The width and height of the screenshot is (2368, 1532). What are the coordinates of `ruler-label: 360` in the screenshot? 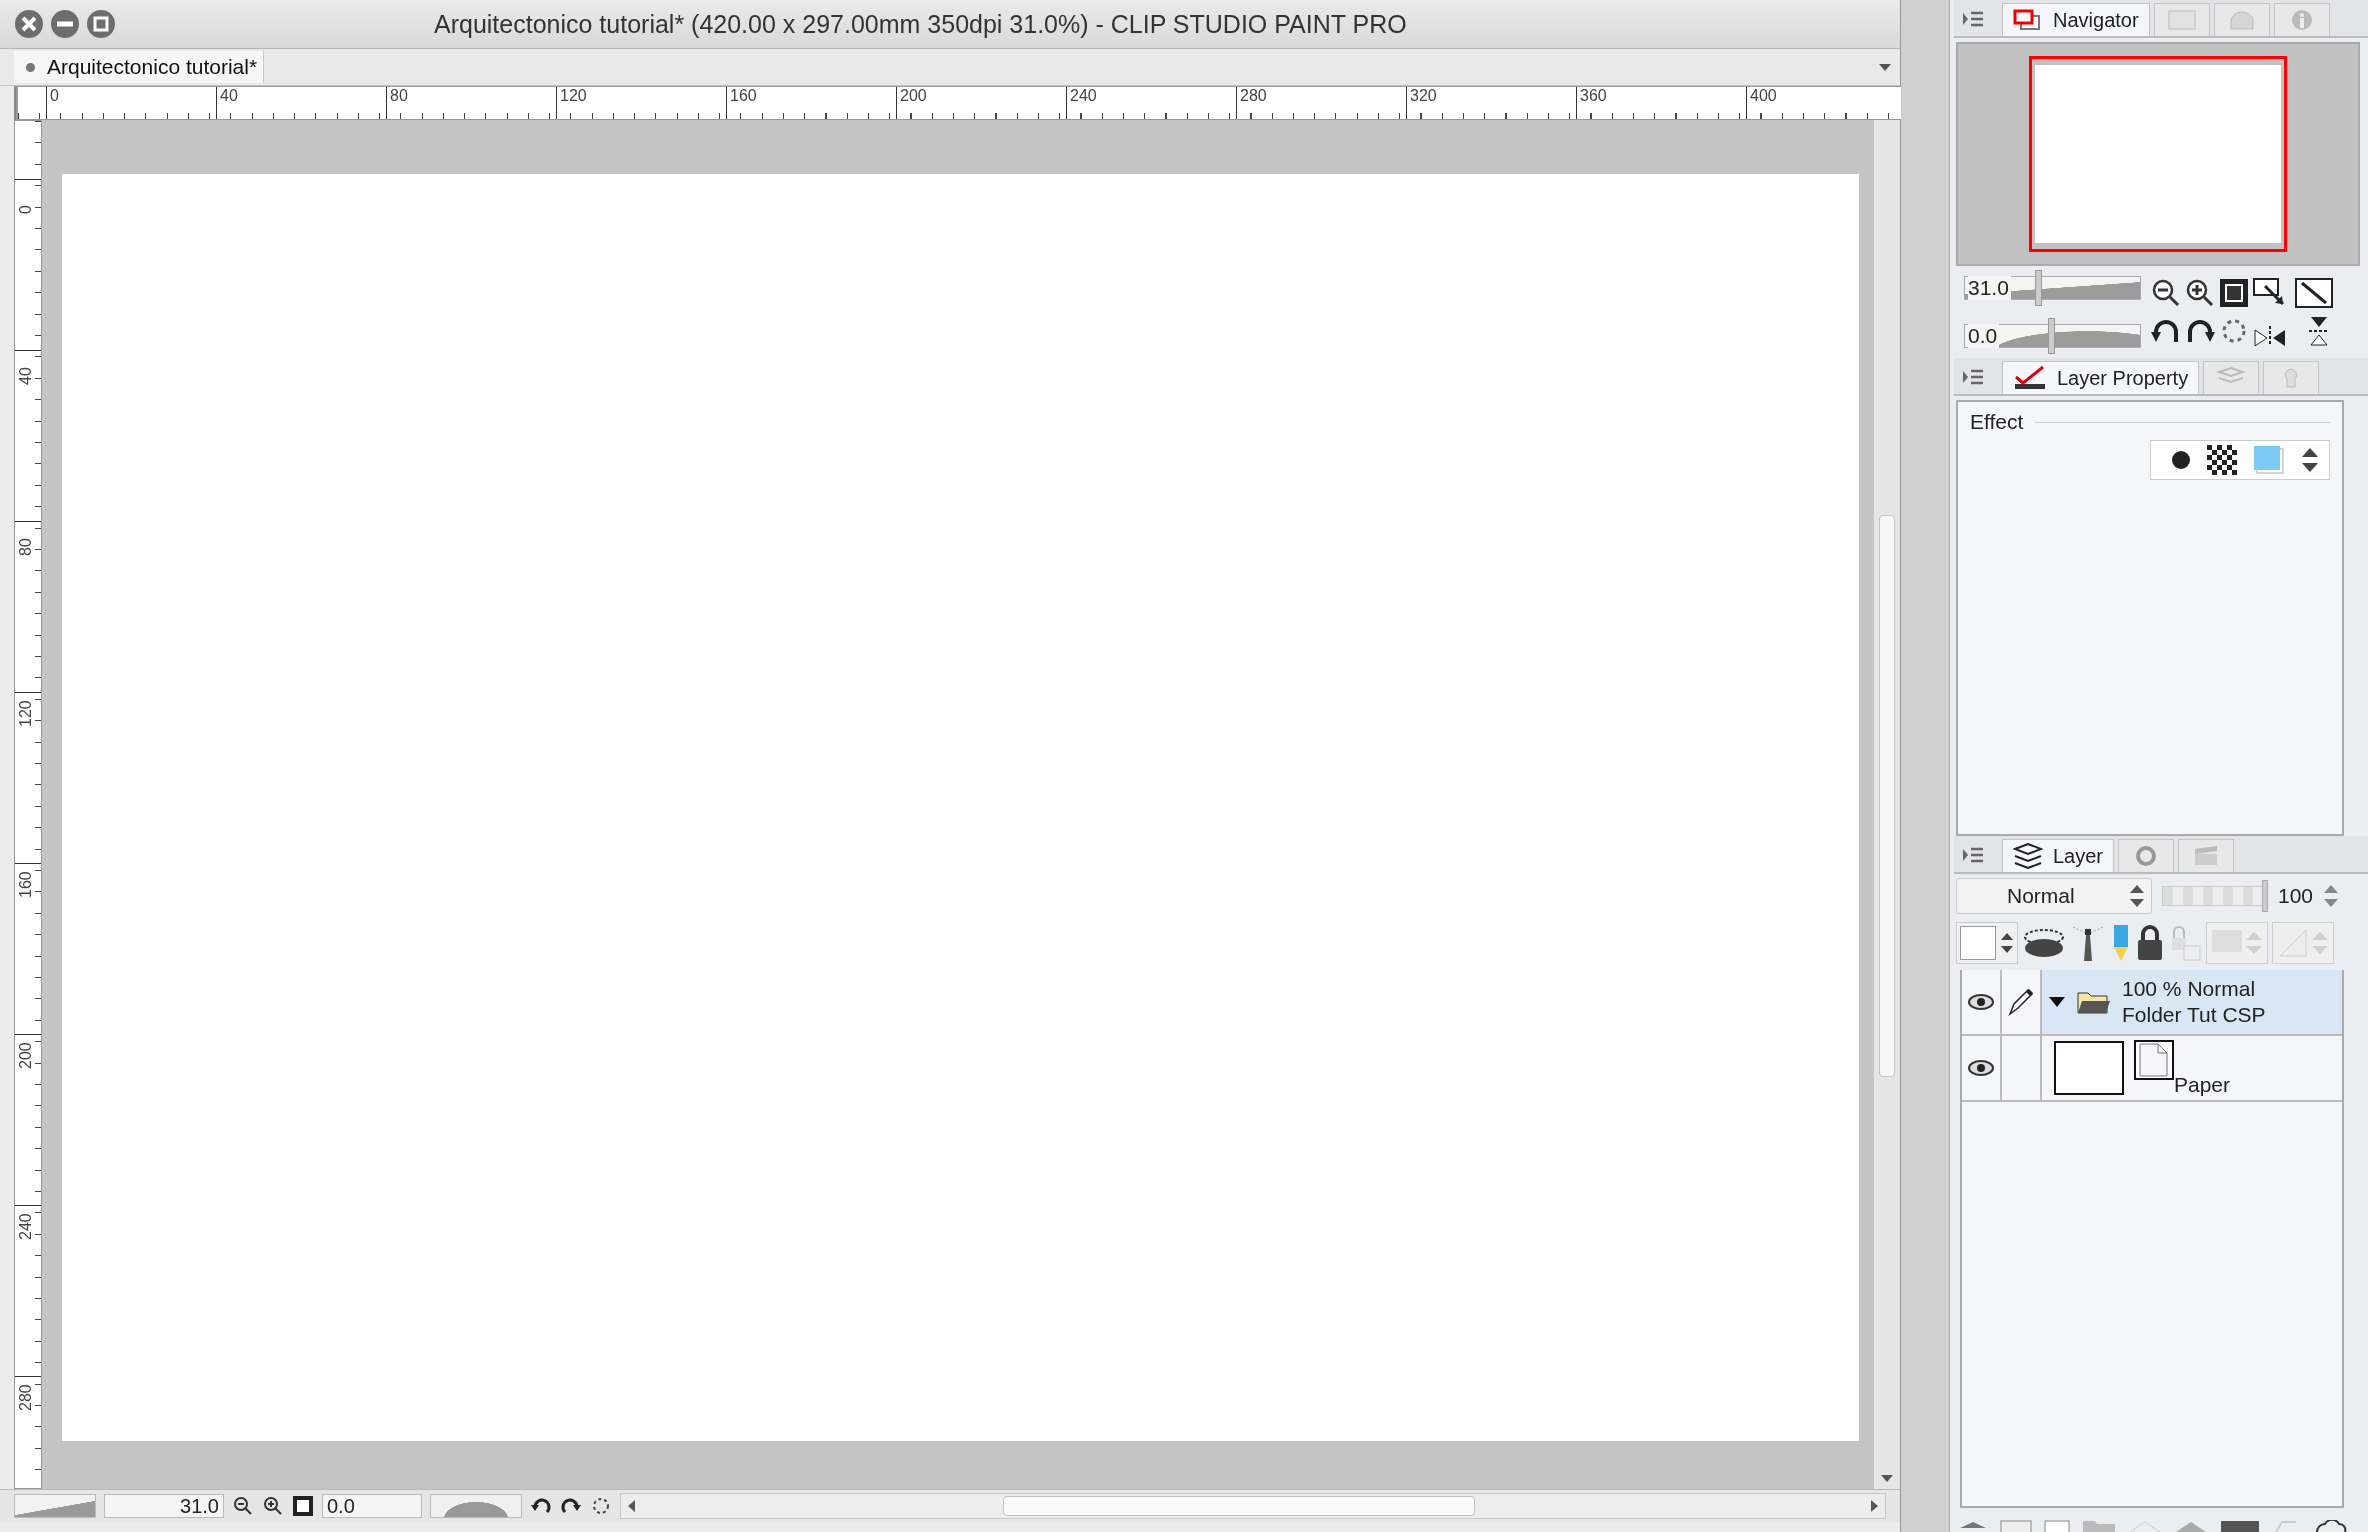 It's located at (1661, 103).